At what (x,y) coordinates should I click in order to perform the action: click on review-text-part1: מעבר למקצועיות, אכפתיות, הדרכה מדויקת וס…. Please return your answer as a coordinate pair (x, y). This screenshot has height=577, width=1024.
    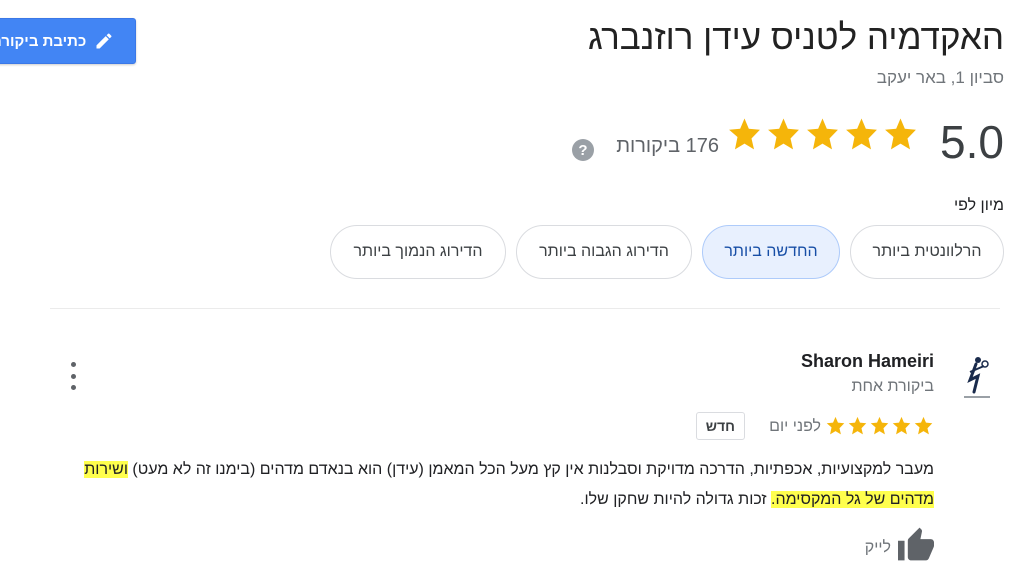
    Looking at the image, I should click on (530, 469).